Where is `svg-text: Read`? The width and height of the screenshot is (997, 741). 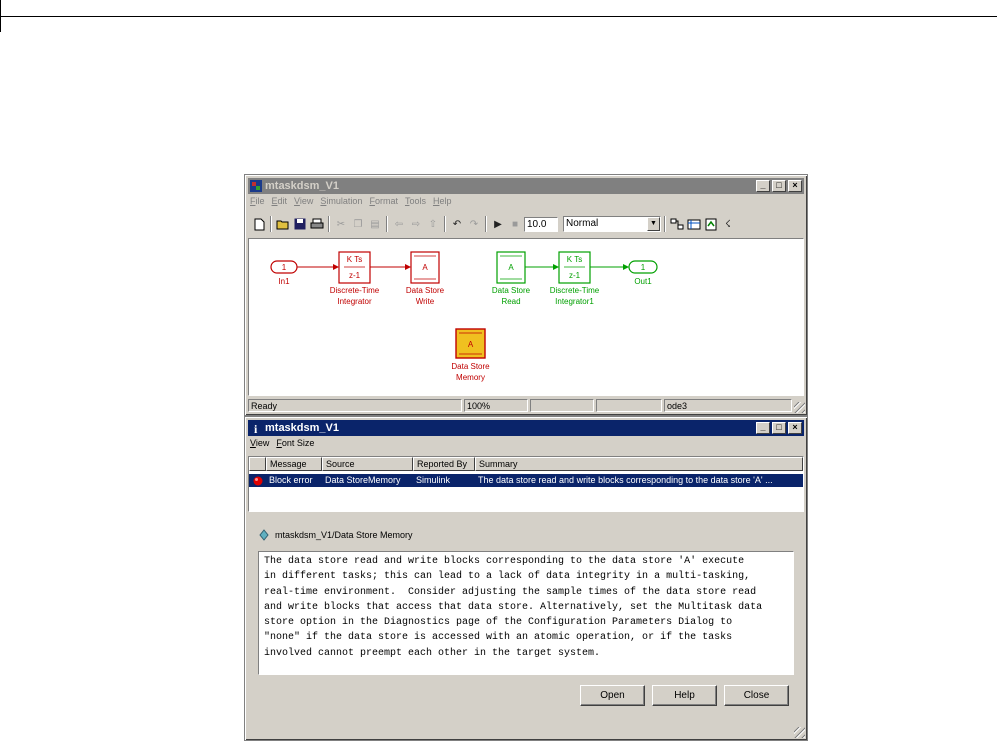 svg-text: Read is located at coordinates (510, 301).